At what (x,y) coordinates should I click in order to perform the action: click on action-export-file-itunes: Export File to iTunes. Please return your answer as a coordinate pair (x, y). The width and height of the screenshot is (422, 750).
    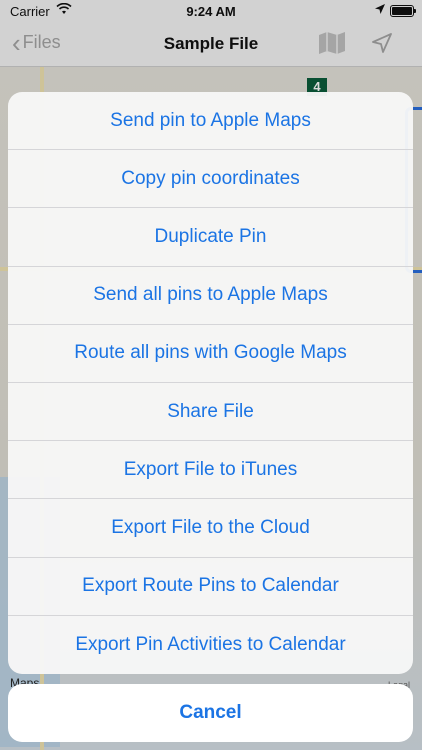
    Looking at the image, I should click on (210, 470).